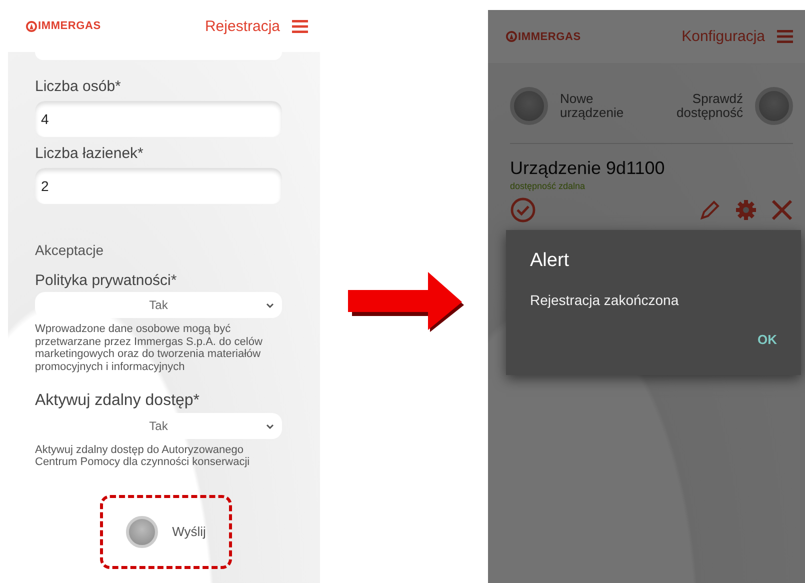 This screenshot has width=805, height=583. What do you see at coordinates (523, 210) in the screenshot?
I see `check-circle-icon` at bounding box center [523, 210].